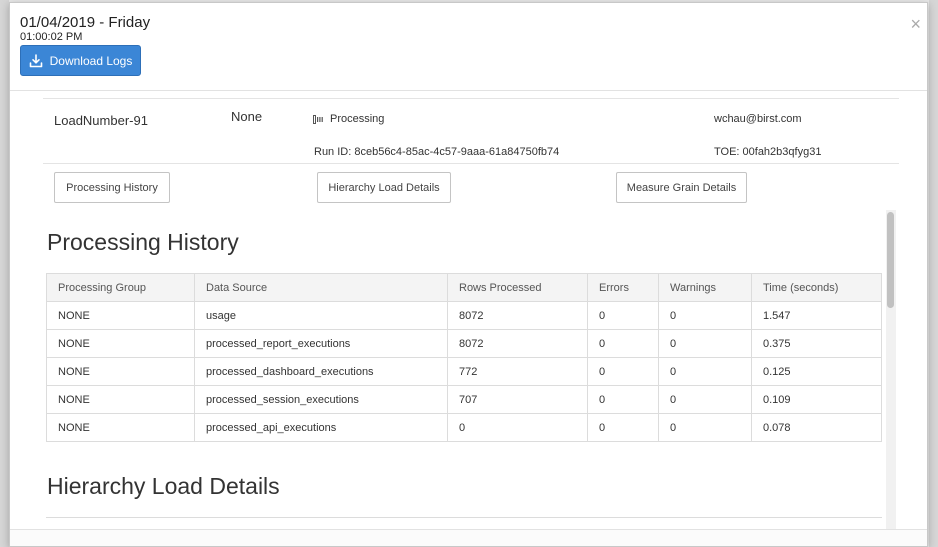  What do you see at coordinates (464, 517) in the screenshot?
I see `hierarchy-table-top-border` at bounding box center [464, 517].